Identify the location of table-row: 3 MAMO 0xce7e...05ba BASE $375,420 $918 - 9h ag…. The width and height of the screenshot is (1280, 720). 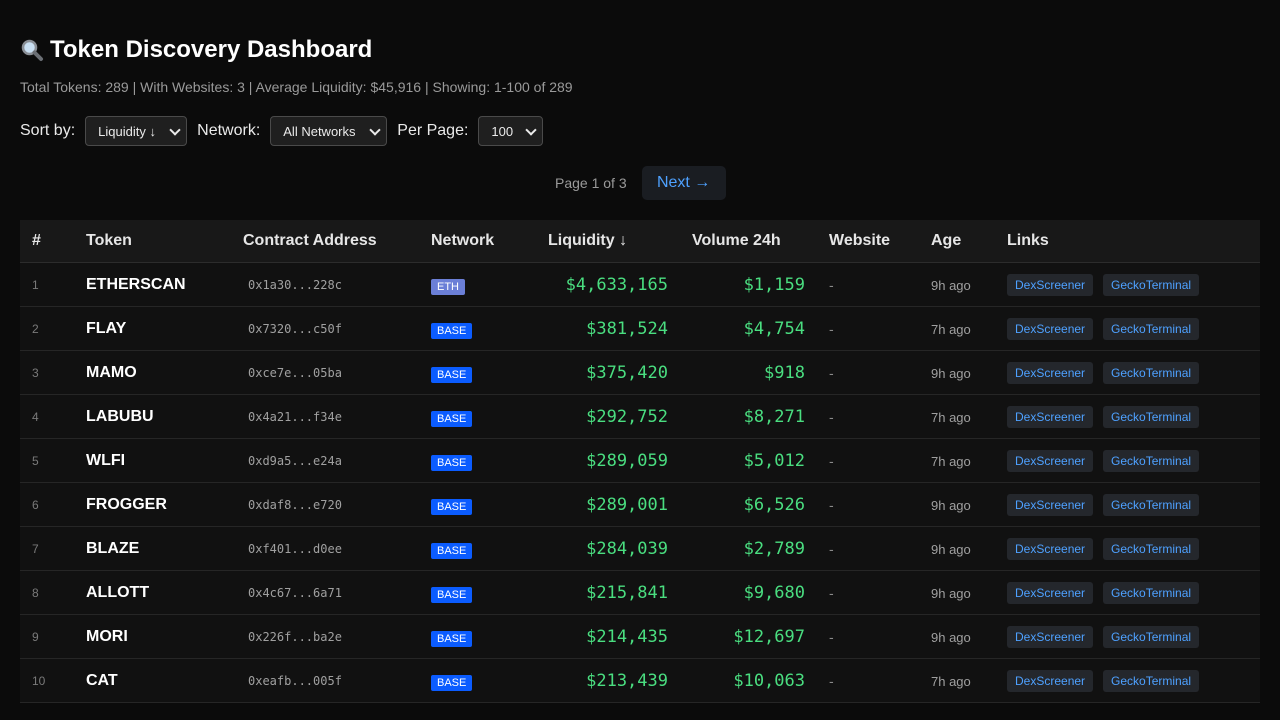
(640, 373).